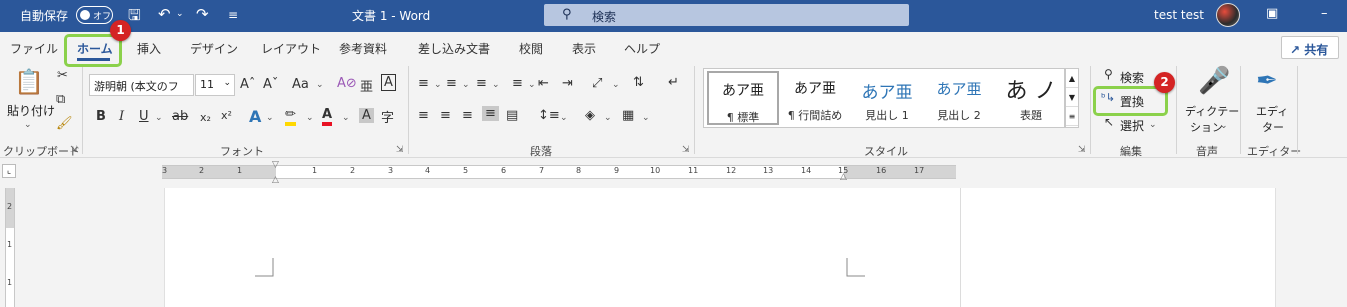 The width and height of the screenshot is (1347, 307). I want to click on font-color-dropdown-icon: ⌄, so click(346, 118).